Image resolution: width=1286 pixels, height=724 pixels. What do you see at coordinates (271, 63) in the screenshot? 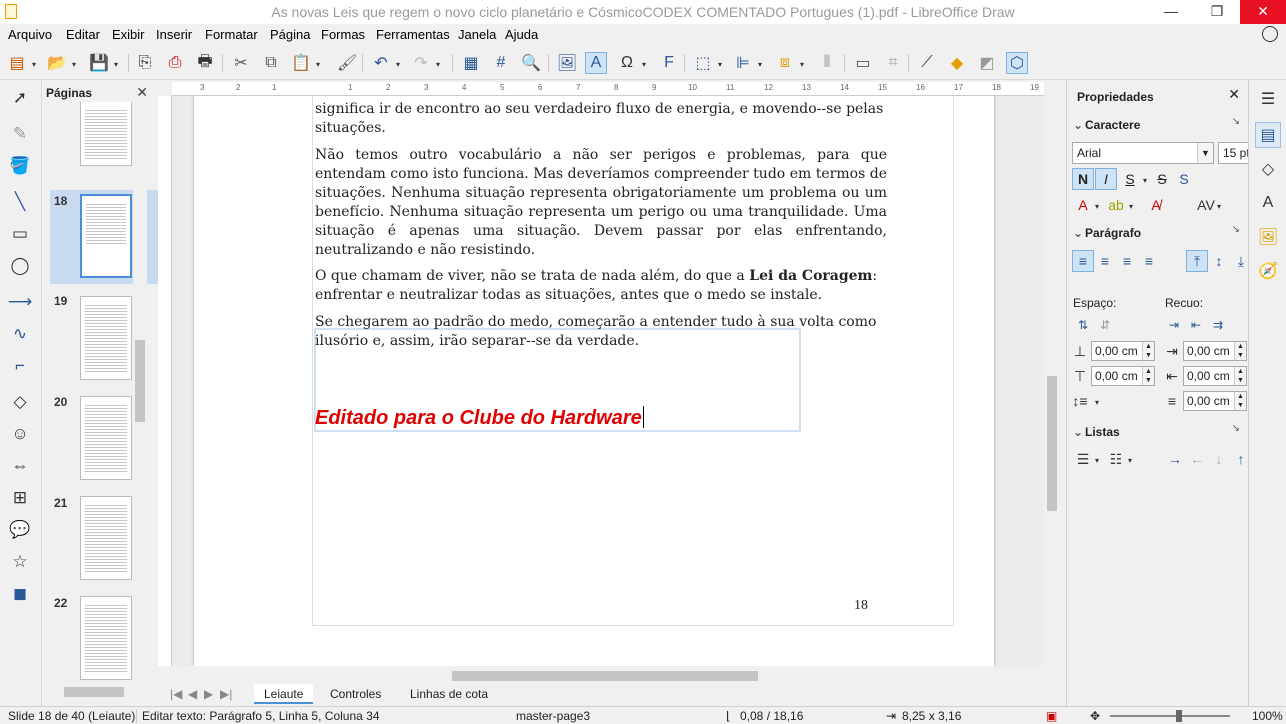
I see `copy-icon: ⧉` at bounding box center [271, 63].